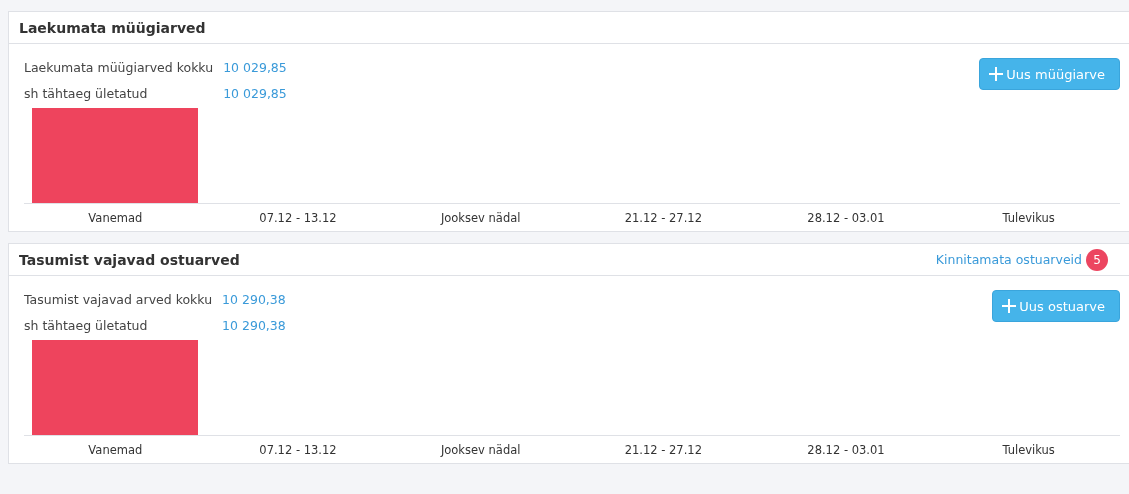 The image size is (1129, 494). What do you see at coordinates (1097, 259) in the screenshot?
I see `count-badge: 5` at bounding box center [1097, 259].